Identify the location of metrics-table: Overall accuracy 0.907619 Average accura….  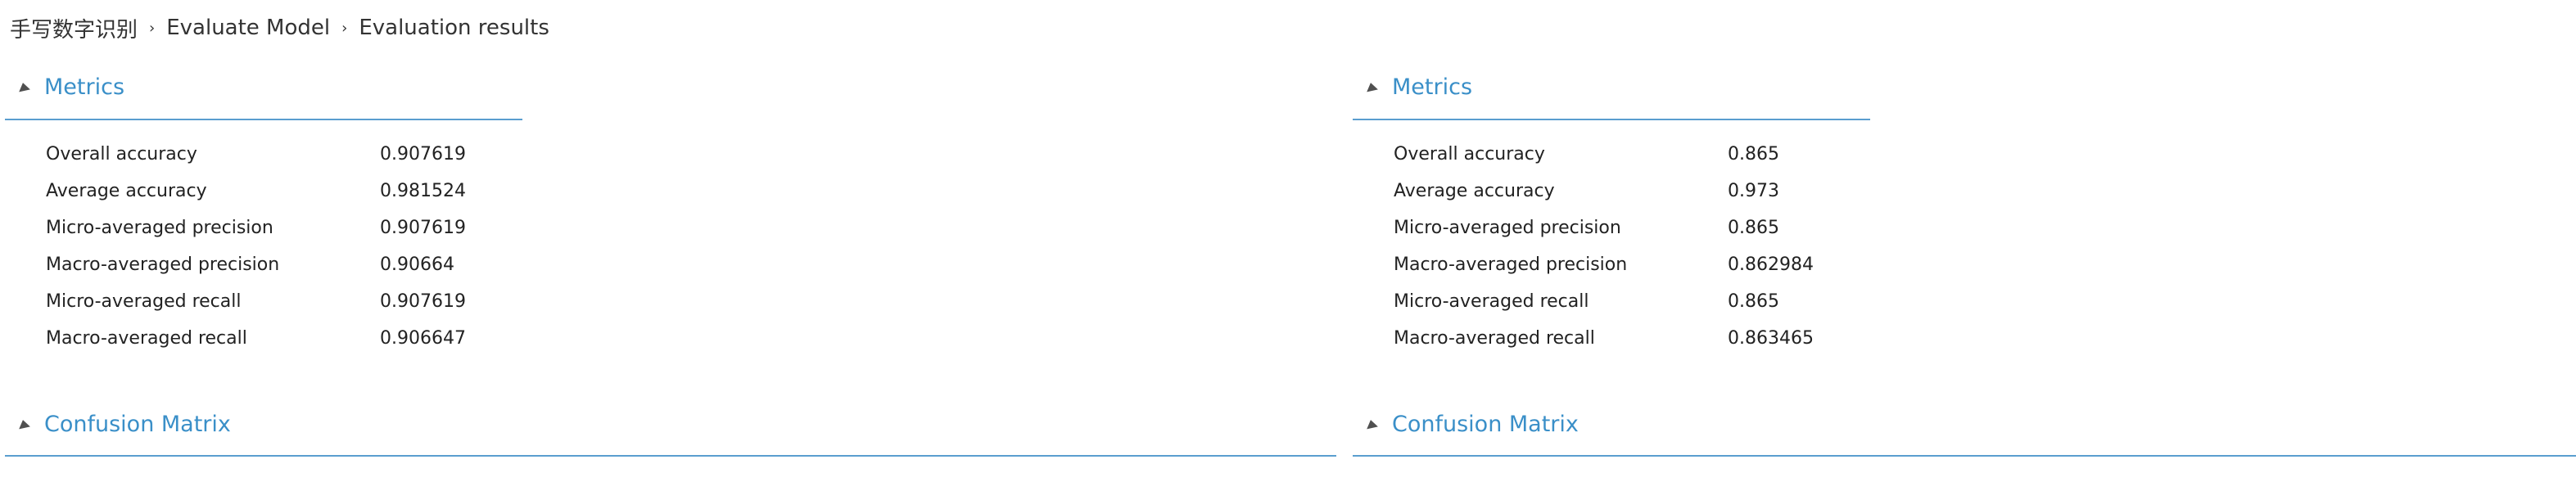
(286, 247).